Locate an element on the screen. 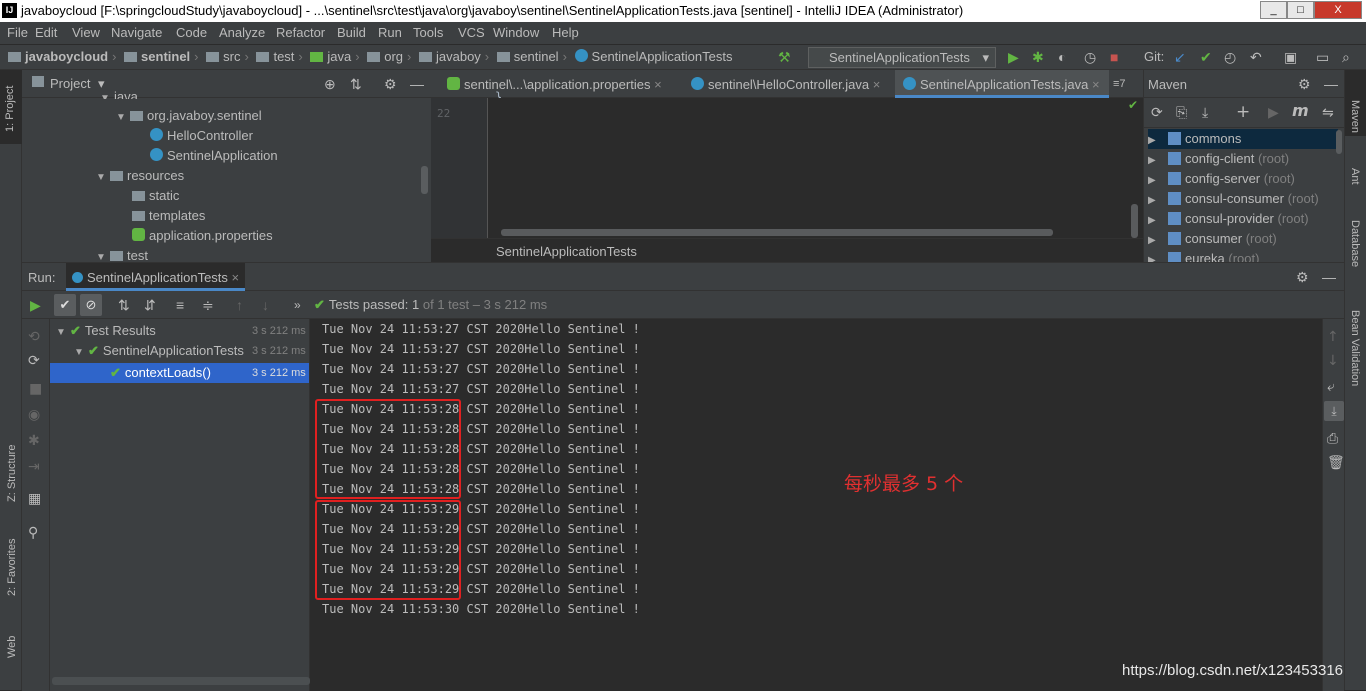 The width and height of the screenshot is (1366, 691). ant-tool-tab: Ant is located at coordinates (1355, 176).